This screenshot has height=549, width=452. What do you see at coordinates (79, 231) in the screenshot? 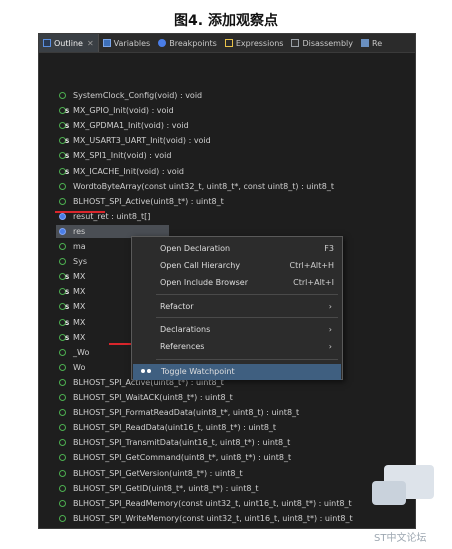
I see `outline-item-label: res` at bounding box center [79, 231].